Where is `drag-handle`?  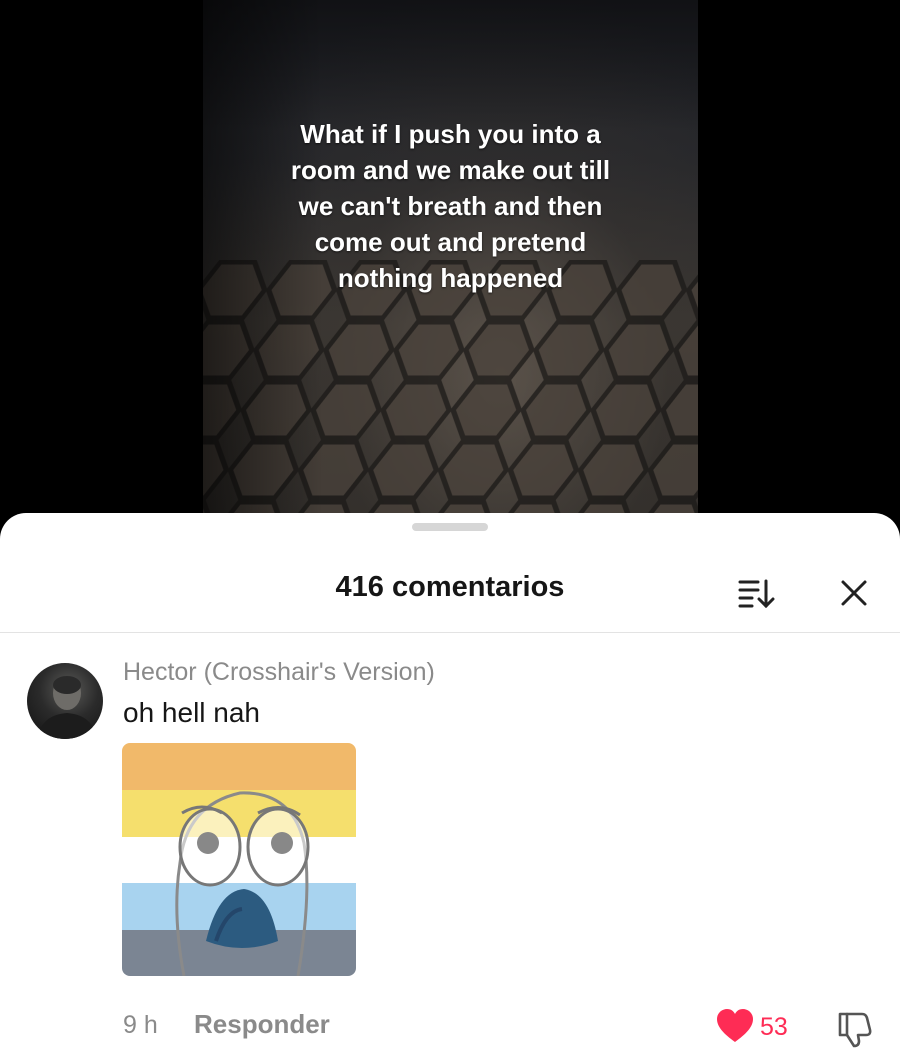
drag-handle is located at coordinates (450, 527).